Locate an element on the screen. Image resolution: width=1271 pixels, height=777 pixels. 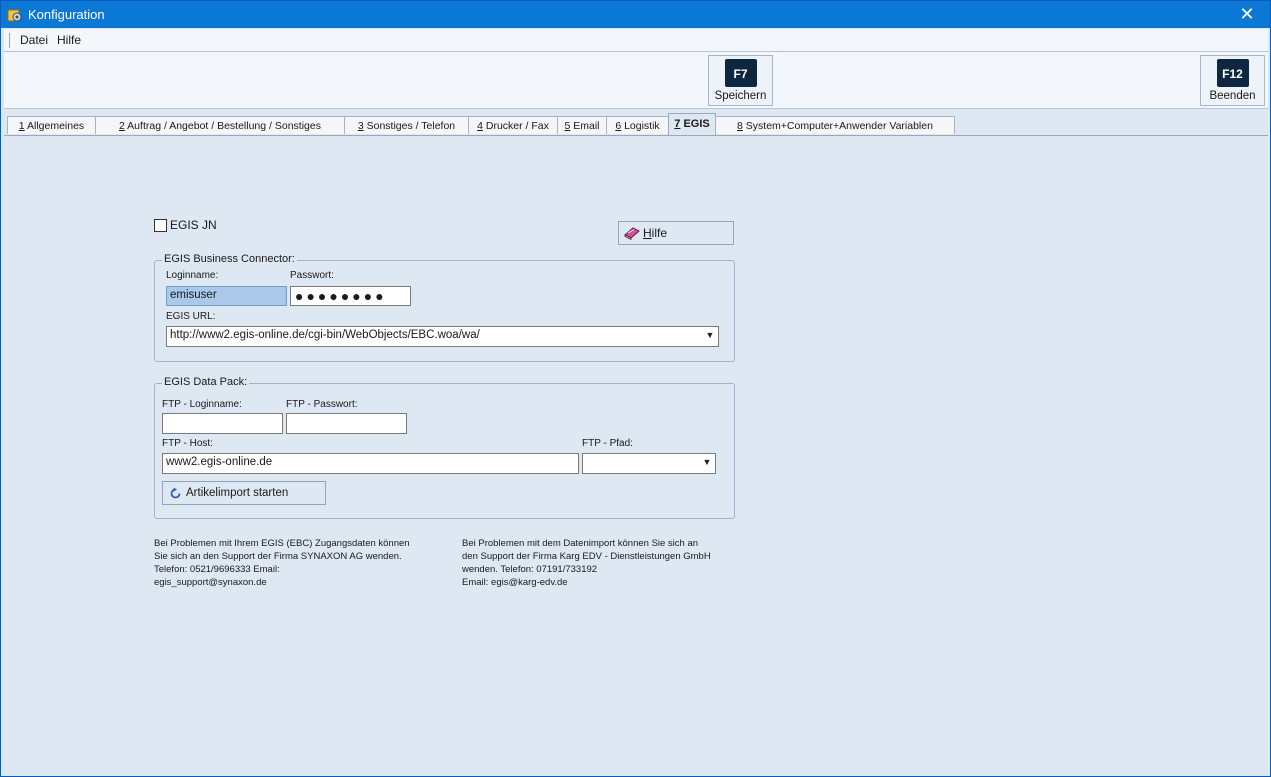
tab-label: Drucker / Fax is located at coordinates (515, 126).